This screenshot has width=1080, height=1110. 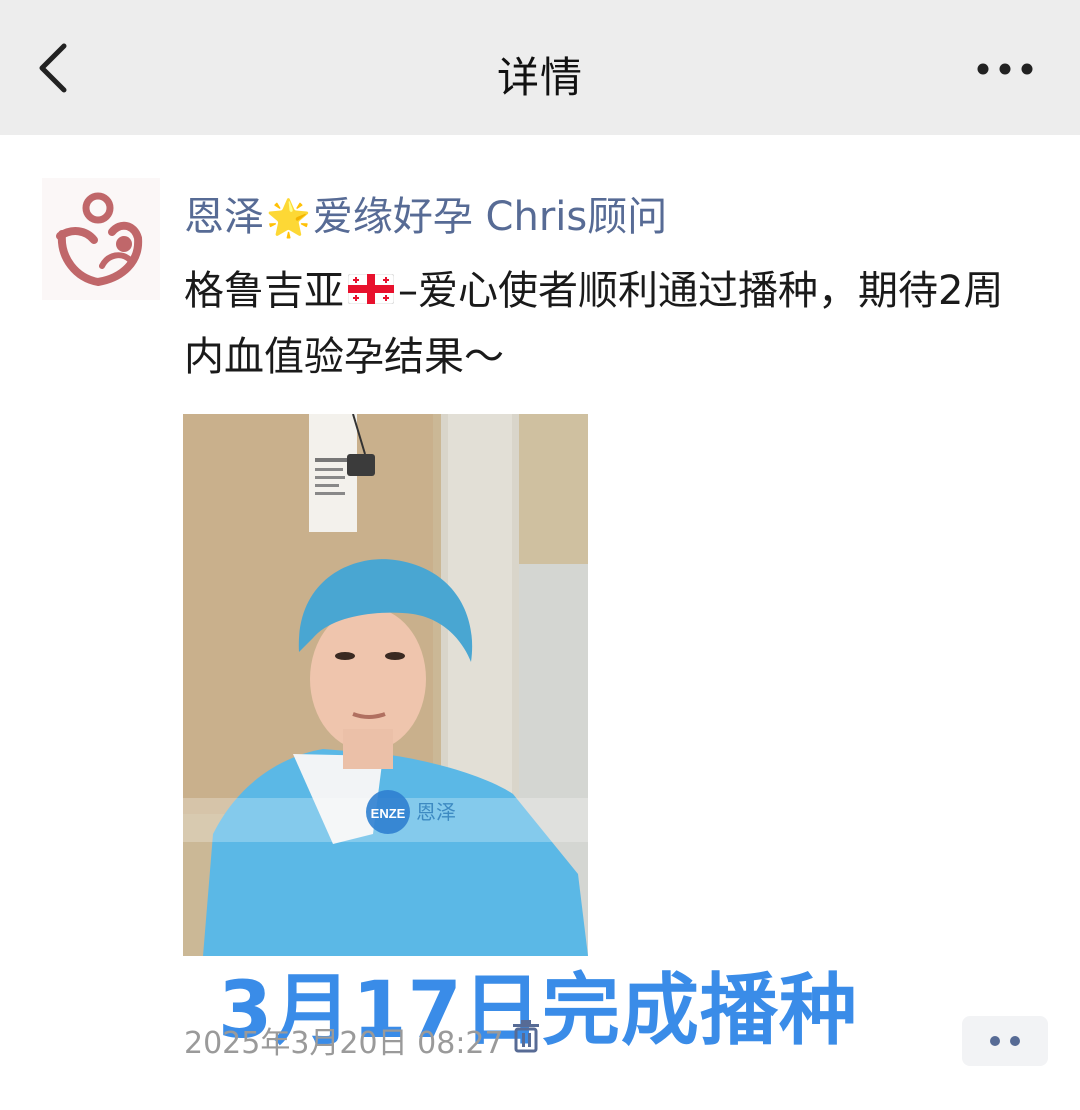 I want to click on author-name: 恩泽🌟爱缘好孕 Chris顾问, so click(x=425, y=213).